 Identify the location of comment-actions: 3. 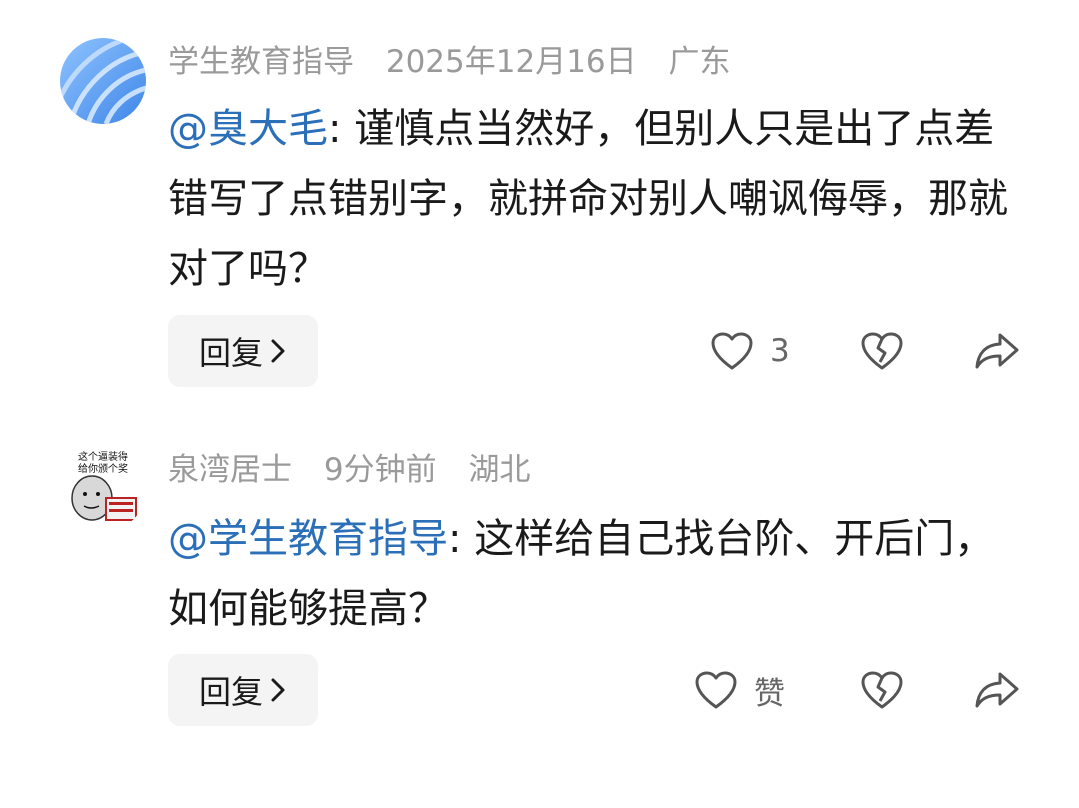
(860, 351).